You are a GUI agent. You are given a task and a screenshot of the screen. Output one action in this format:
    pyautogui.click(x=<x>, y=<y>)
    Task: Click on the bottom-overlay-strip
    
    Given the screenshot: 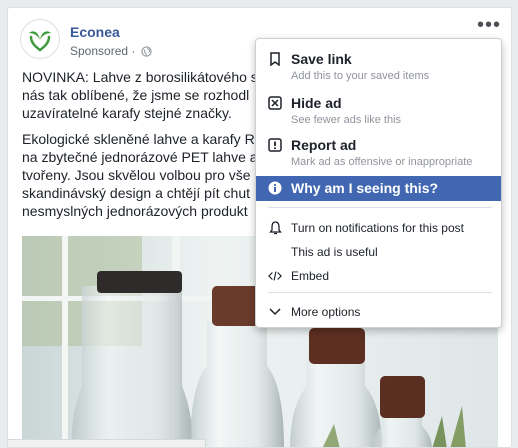 What is the action you would take?
    pyautogui.click(x=107, y=443)
    